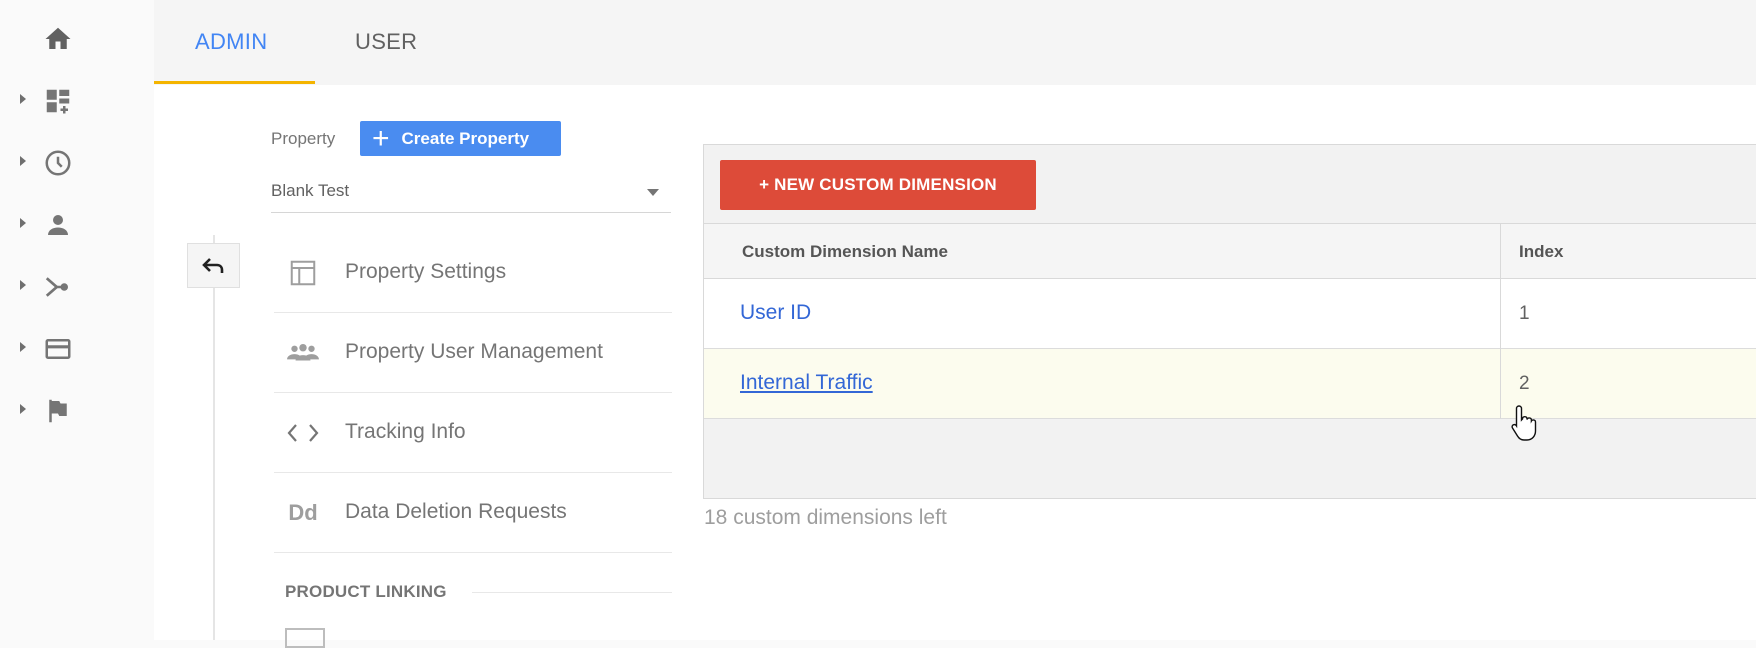 The height and width of the screenshot is (648, 1756). Describe the element at coordinates (77, 348) in the screenshot. I see `rail-behavior` at that location.